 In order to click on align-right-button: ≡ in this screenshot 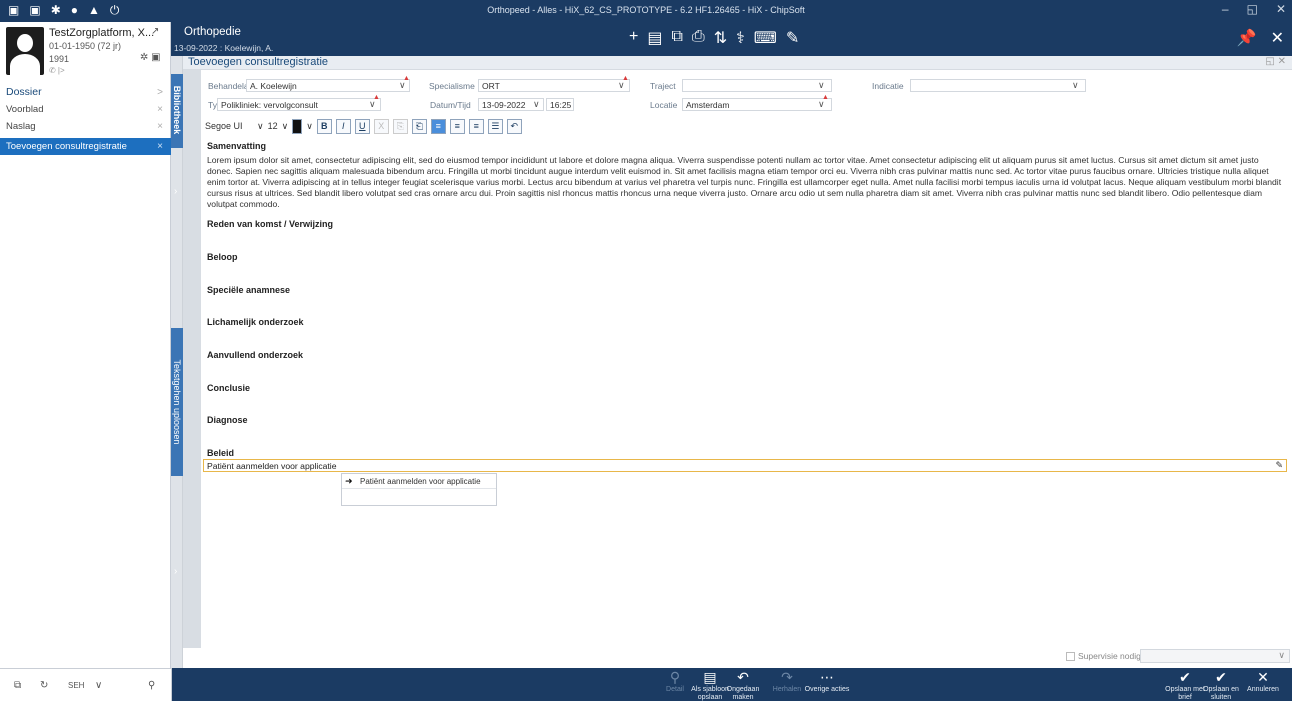, I will do `click(476, 126)`.